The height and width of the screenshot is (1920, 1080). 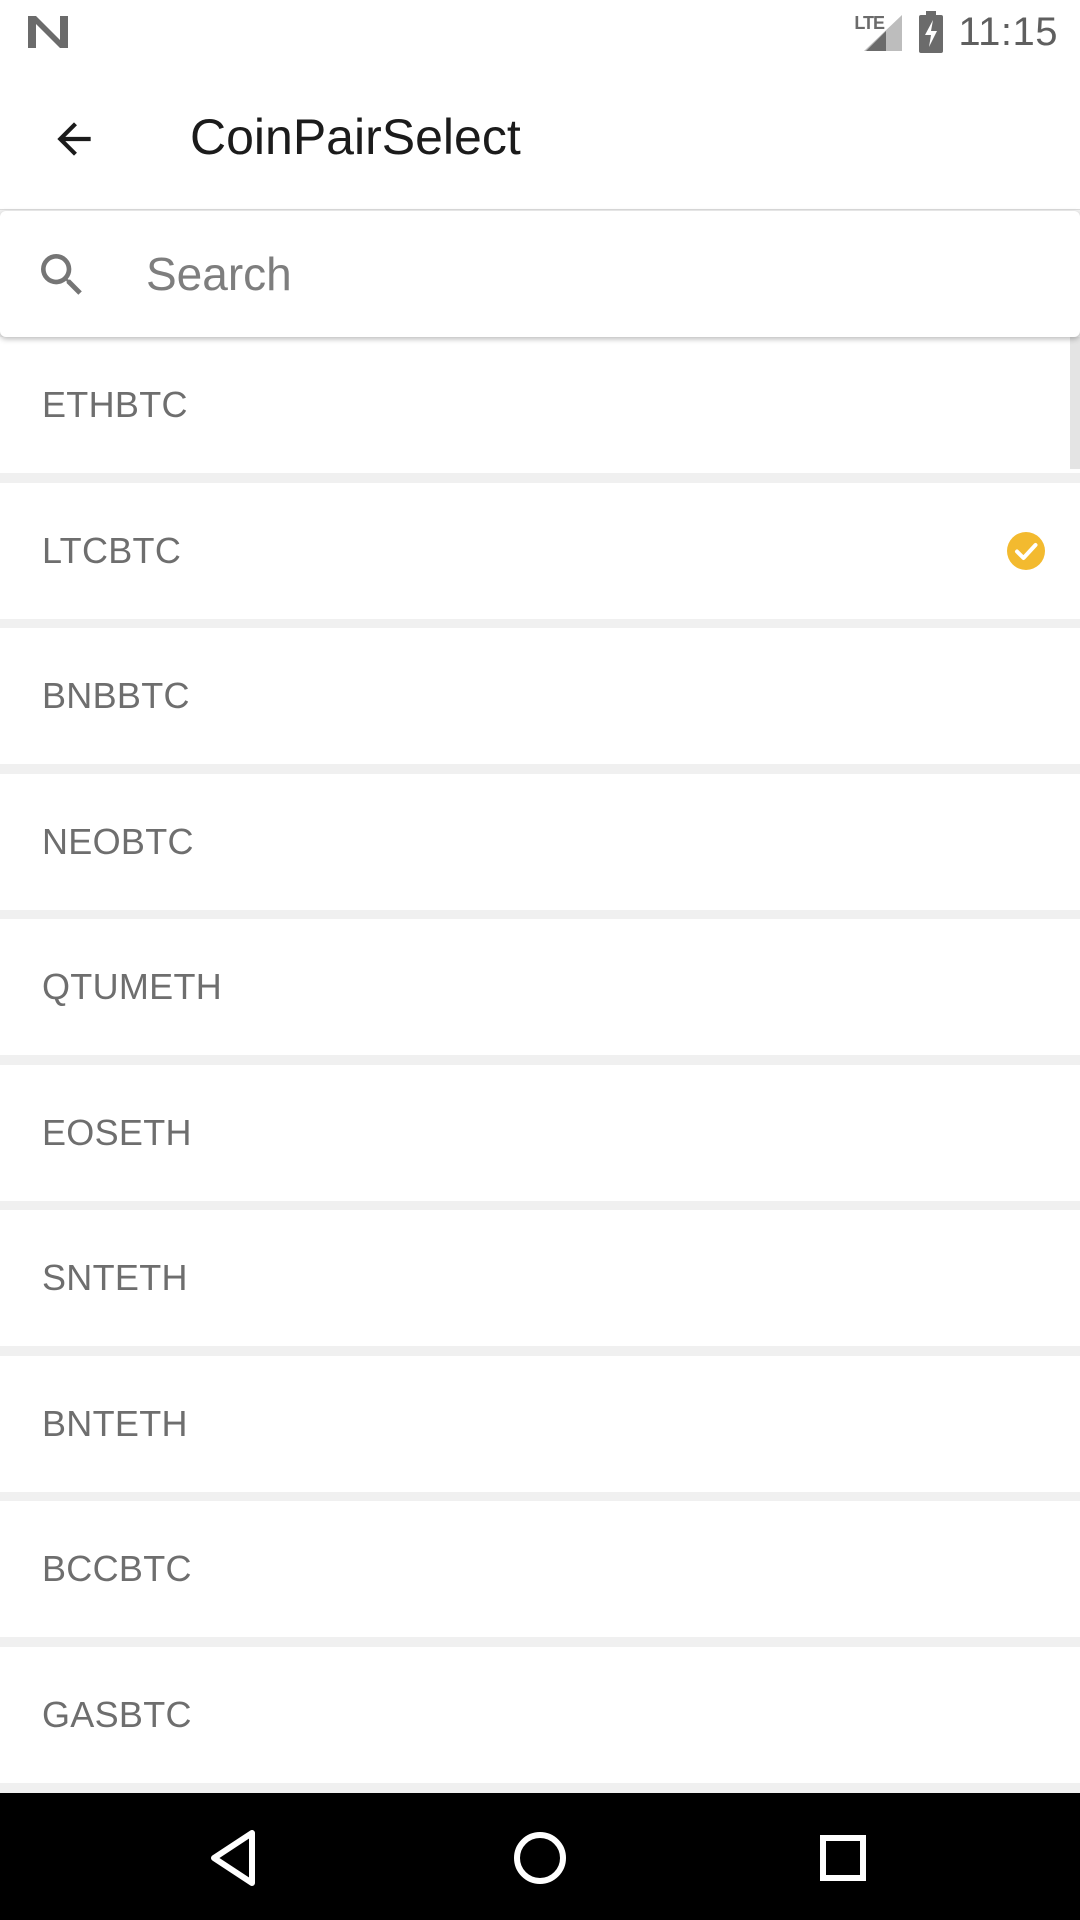 I want to click on pair-label: BNTETH, so click(x=115, y=1423).